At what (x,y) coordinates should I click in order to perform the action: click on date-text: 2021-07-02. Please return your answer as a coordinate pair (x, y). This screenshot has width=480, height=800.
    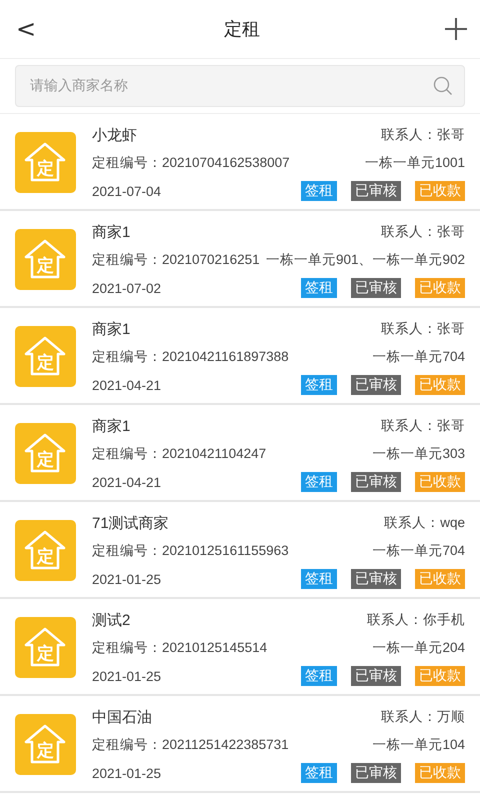
    Looking at the image, I should click on (127, 288).